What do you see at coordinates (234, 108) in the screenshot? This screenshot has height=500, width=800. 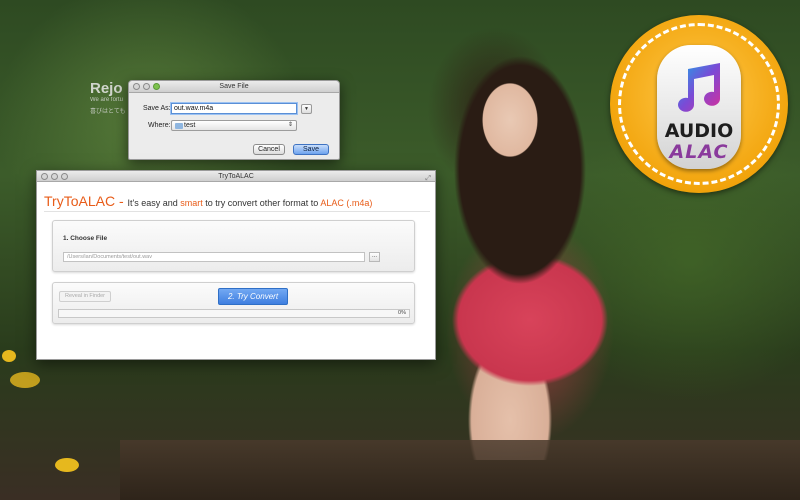 I see `save-as-field: out.wav.m4a` at bounding box center [234, 108].